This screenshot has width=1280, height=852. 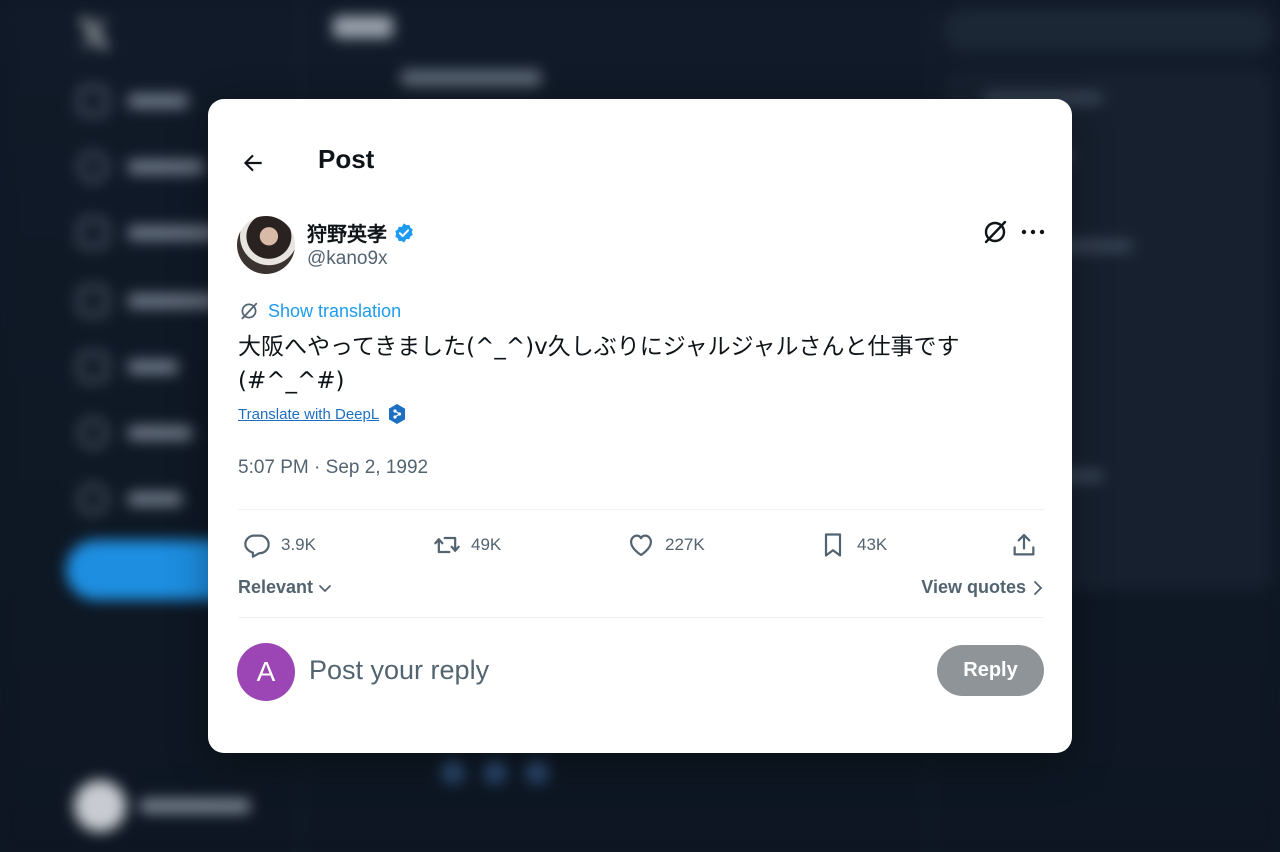 I want to click on sort-relevant-dropdown: Relevant, so click(x=285, y=587).